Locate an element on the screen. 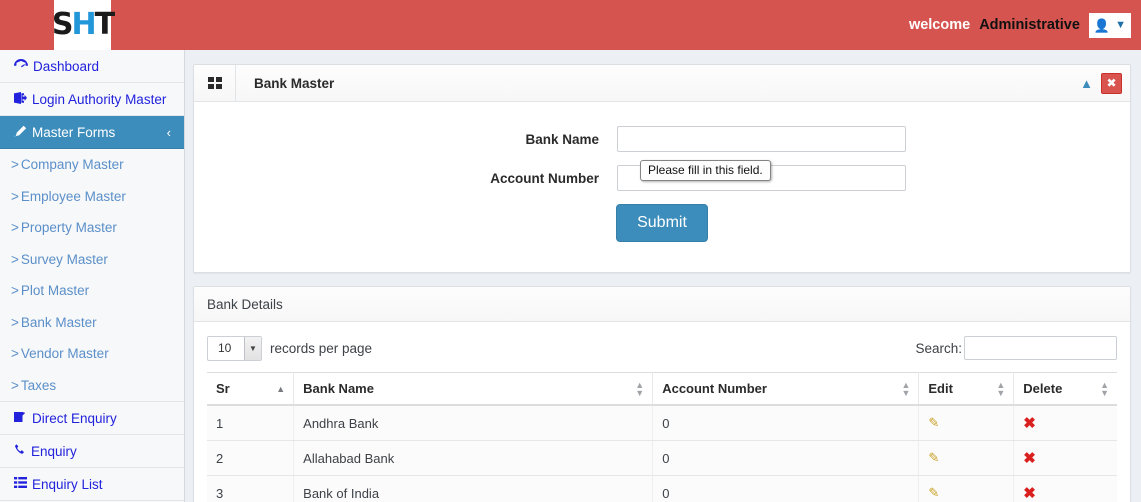  cell-sr: 1 is located at coordinates (251, 423).